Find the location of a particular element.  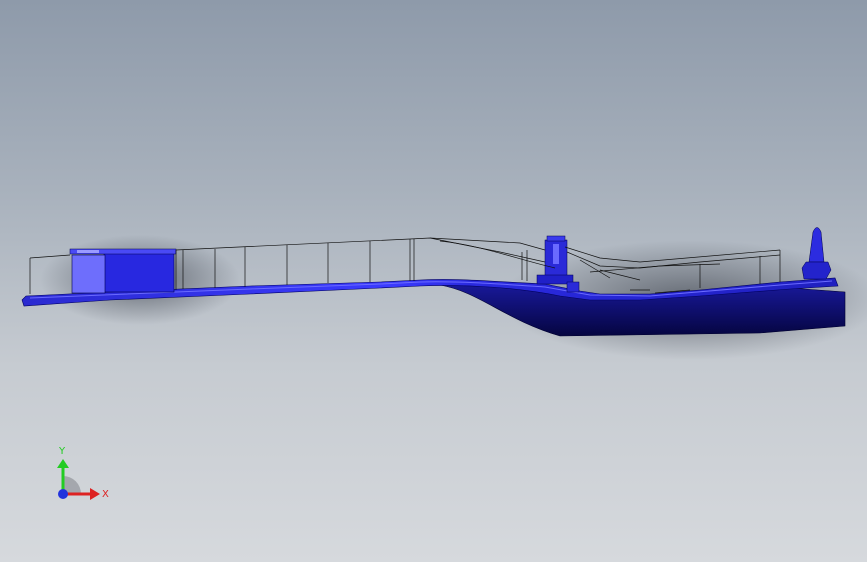

axis-triad: Y X is located at coordinates (83, 473).